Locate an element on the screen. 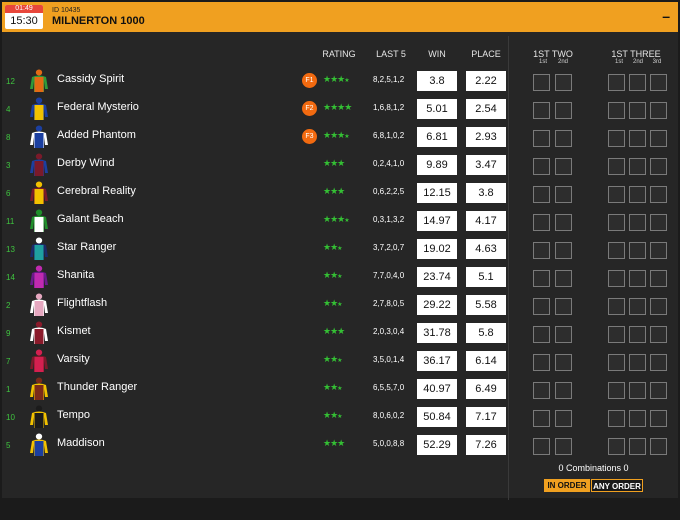  place-odds-button: 2.22 is located at coordinates (486, 81).